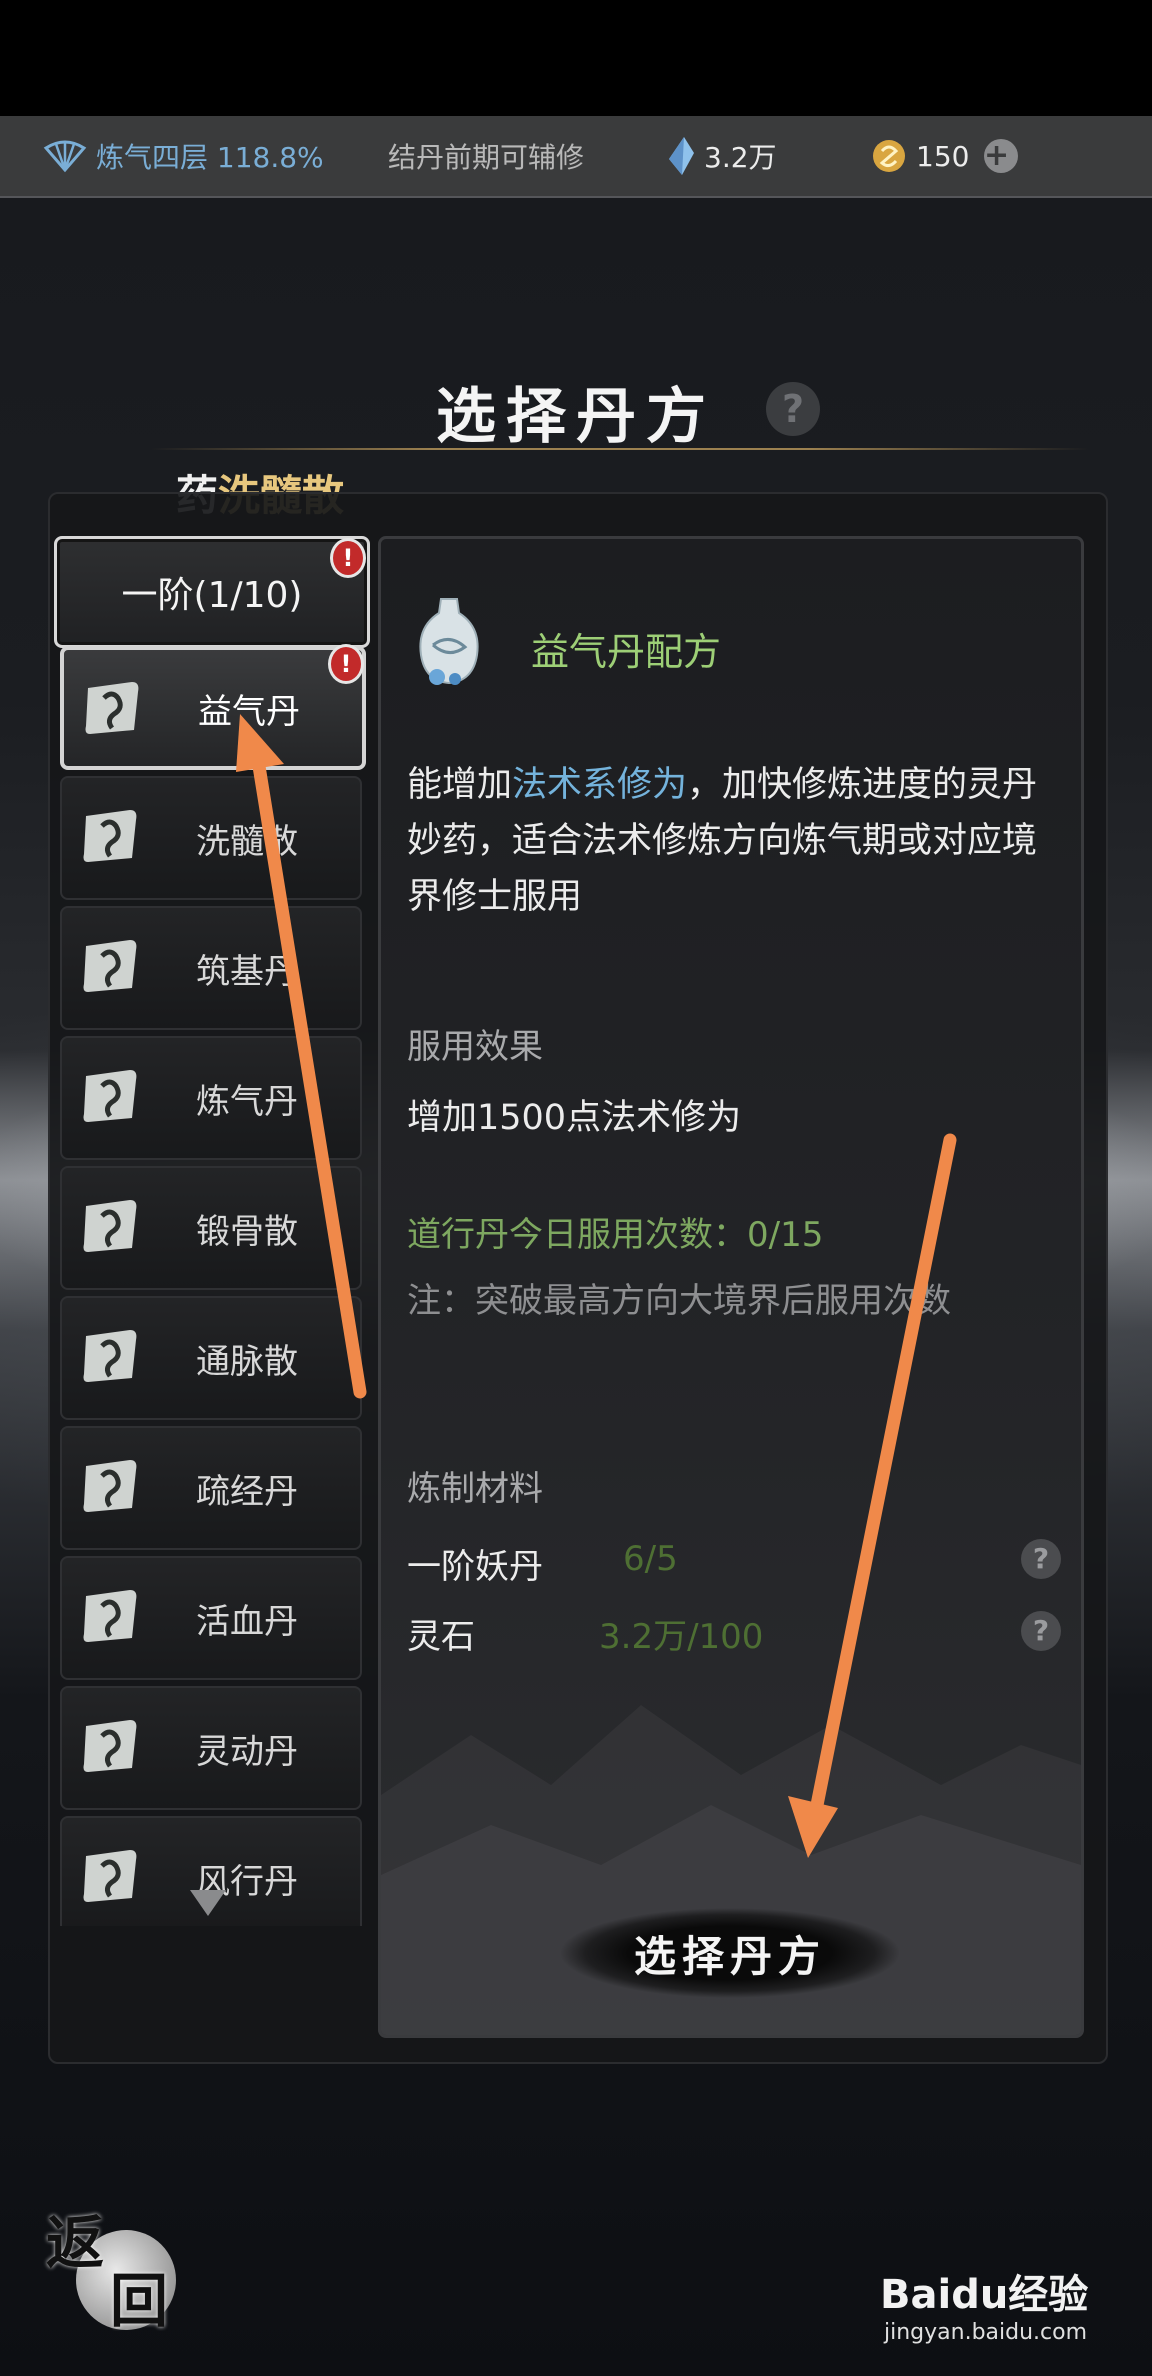 Image resolution: width=1152 pixels, height=2376 pixels. What do you see at coordinates (650, 1559) in the screenshot?
I see `material-value: 6/5` at bounding box center [650, 1559].